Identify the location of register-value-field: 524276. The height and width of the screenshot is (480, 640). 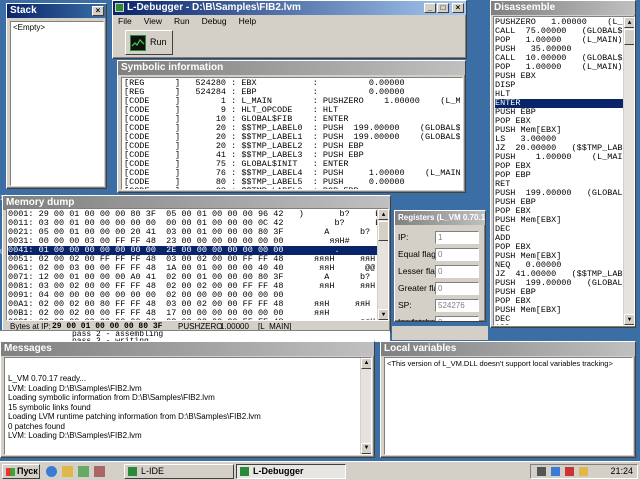
(457, 305).